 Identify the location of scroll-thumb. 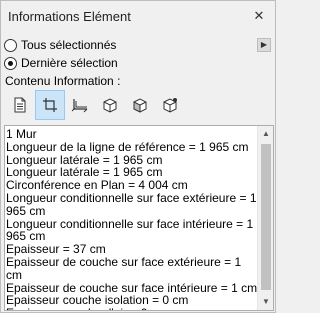
(266, 217).